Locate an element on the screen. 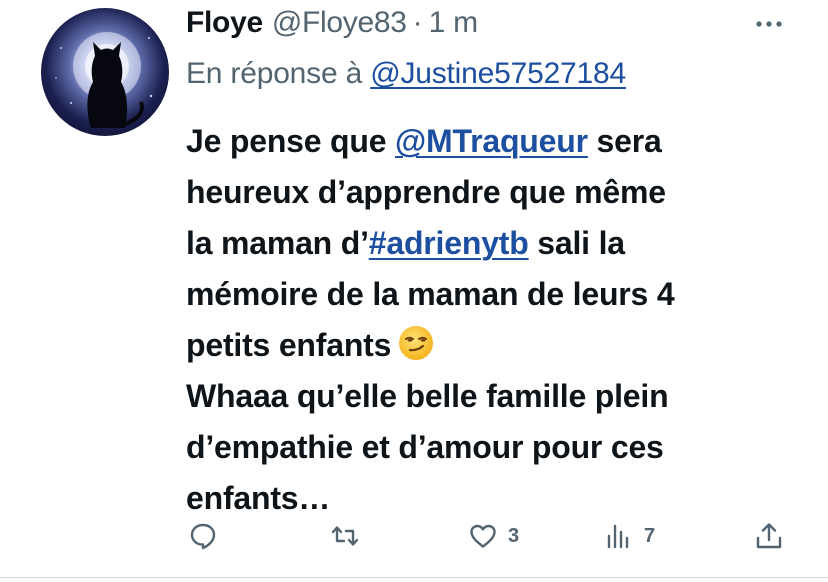  retweet-button is located at coordinates (345, 536).